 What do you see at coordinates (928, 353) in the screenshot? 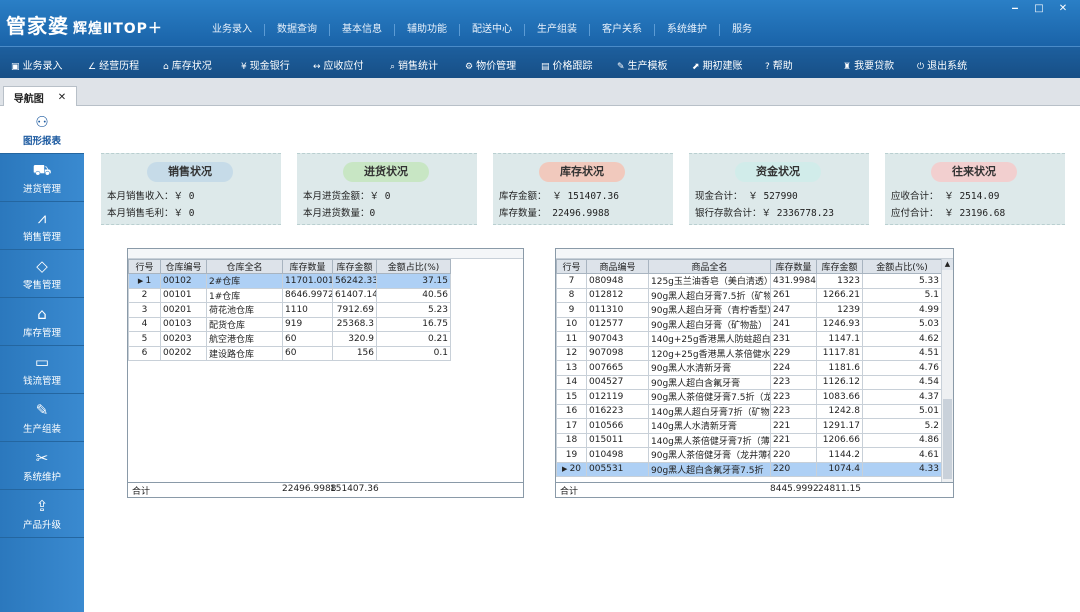
I see `cell-value: 4.51` at bounding box center [928, 353].